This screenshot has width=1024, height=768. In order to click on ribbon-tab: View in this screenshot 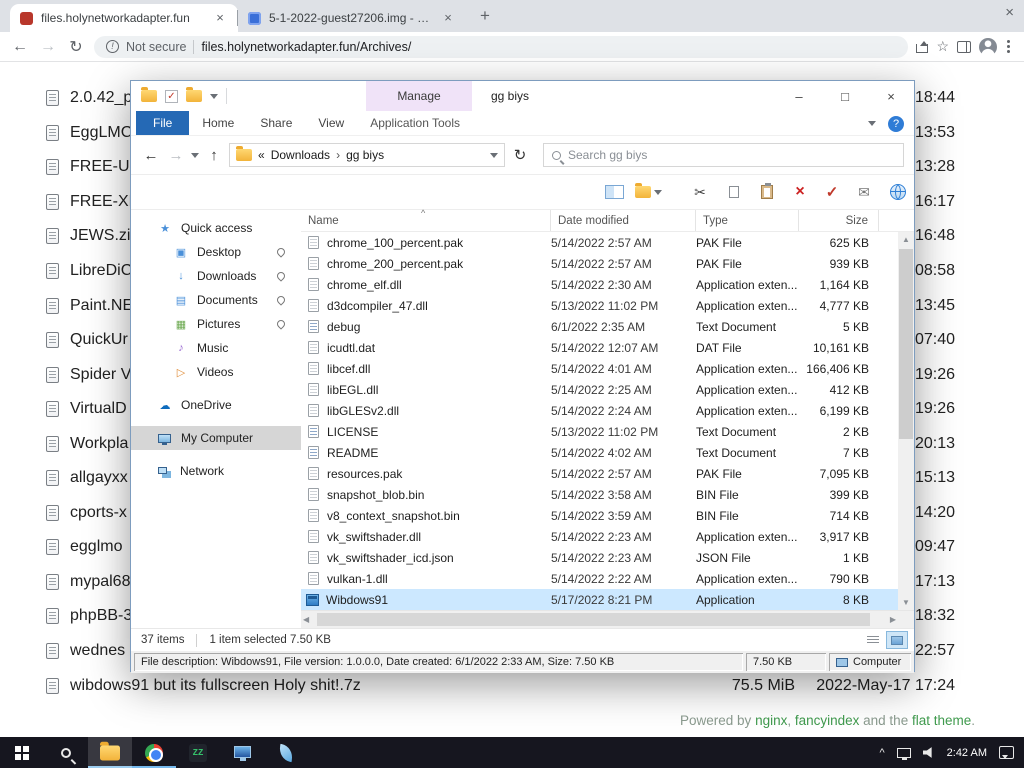, I will do `click(331, 123)`.